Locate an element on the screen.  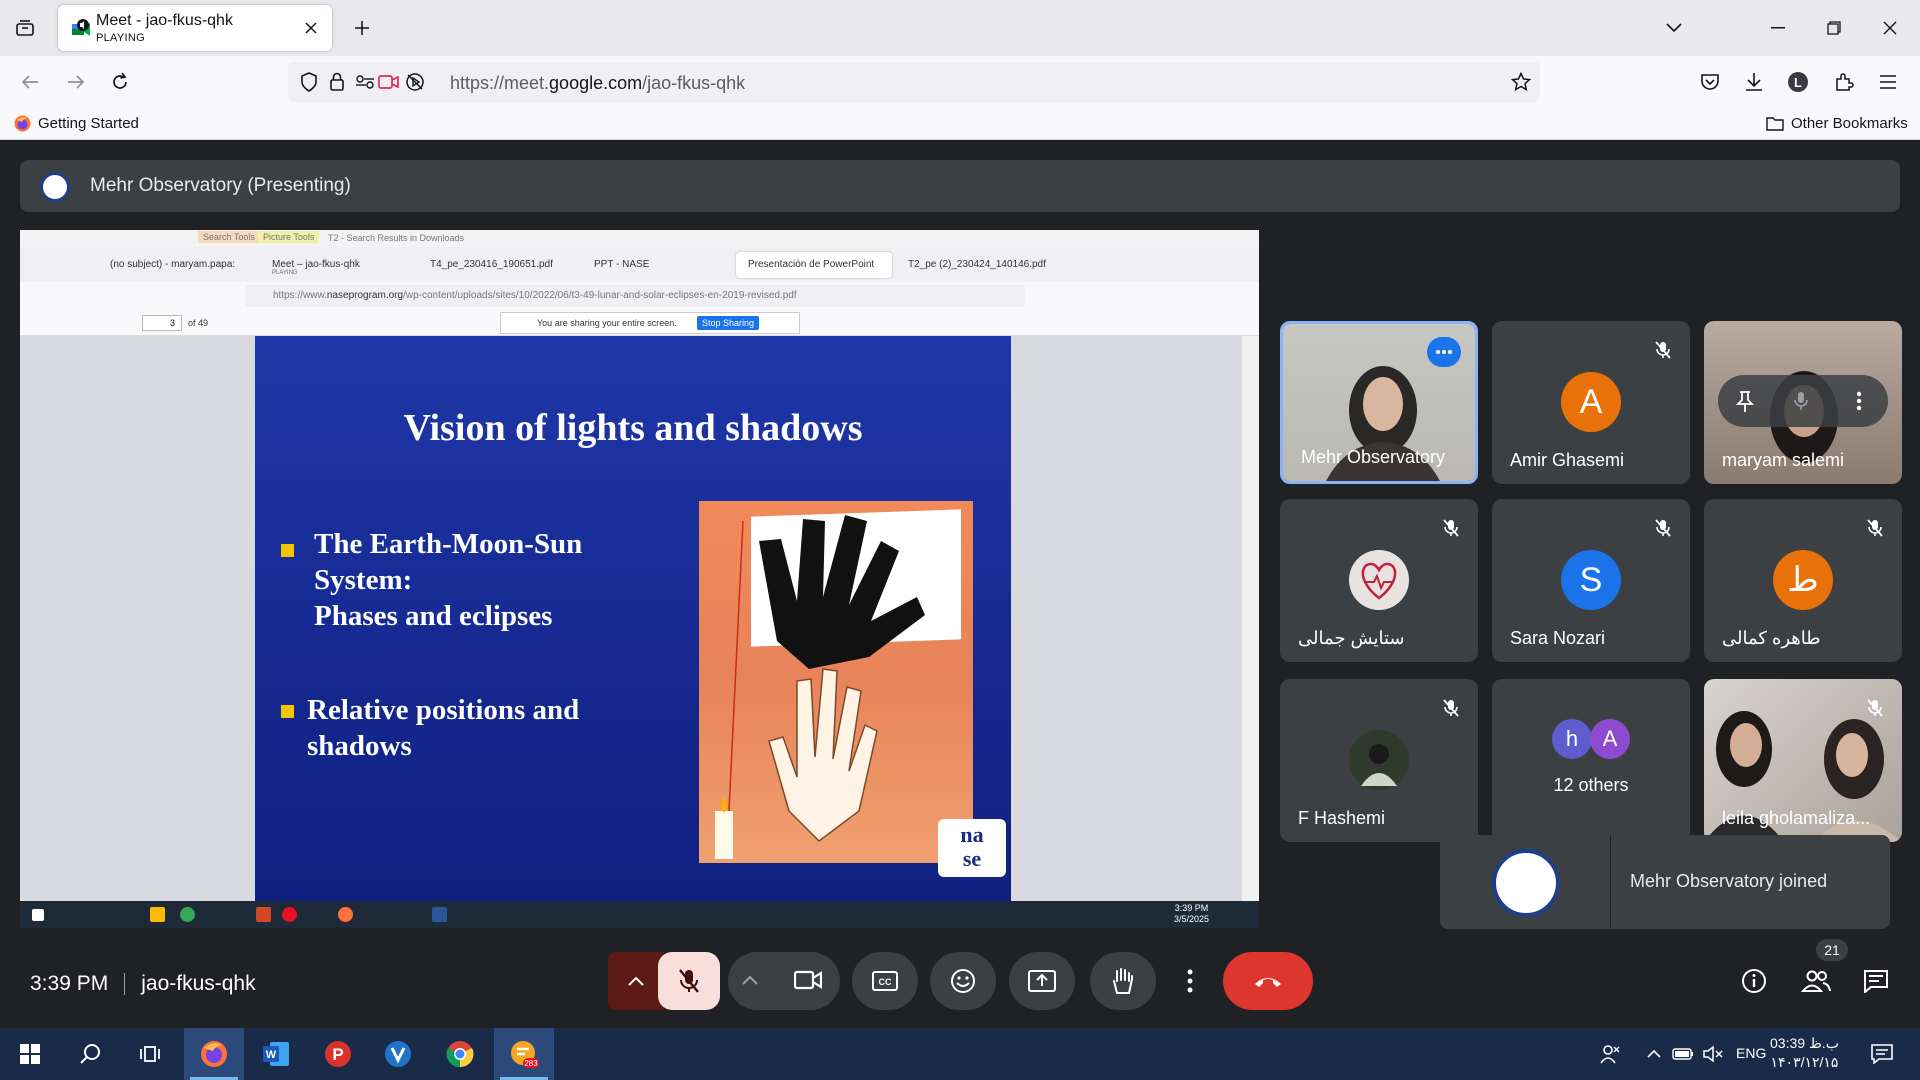
volume-muted-icon is located at coordinates (1713, 1054).